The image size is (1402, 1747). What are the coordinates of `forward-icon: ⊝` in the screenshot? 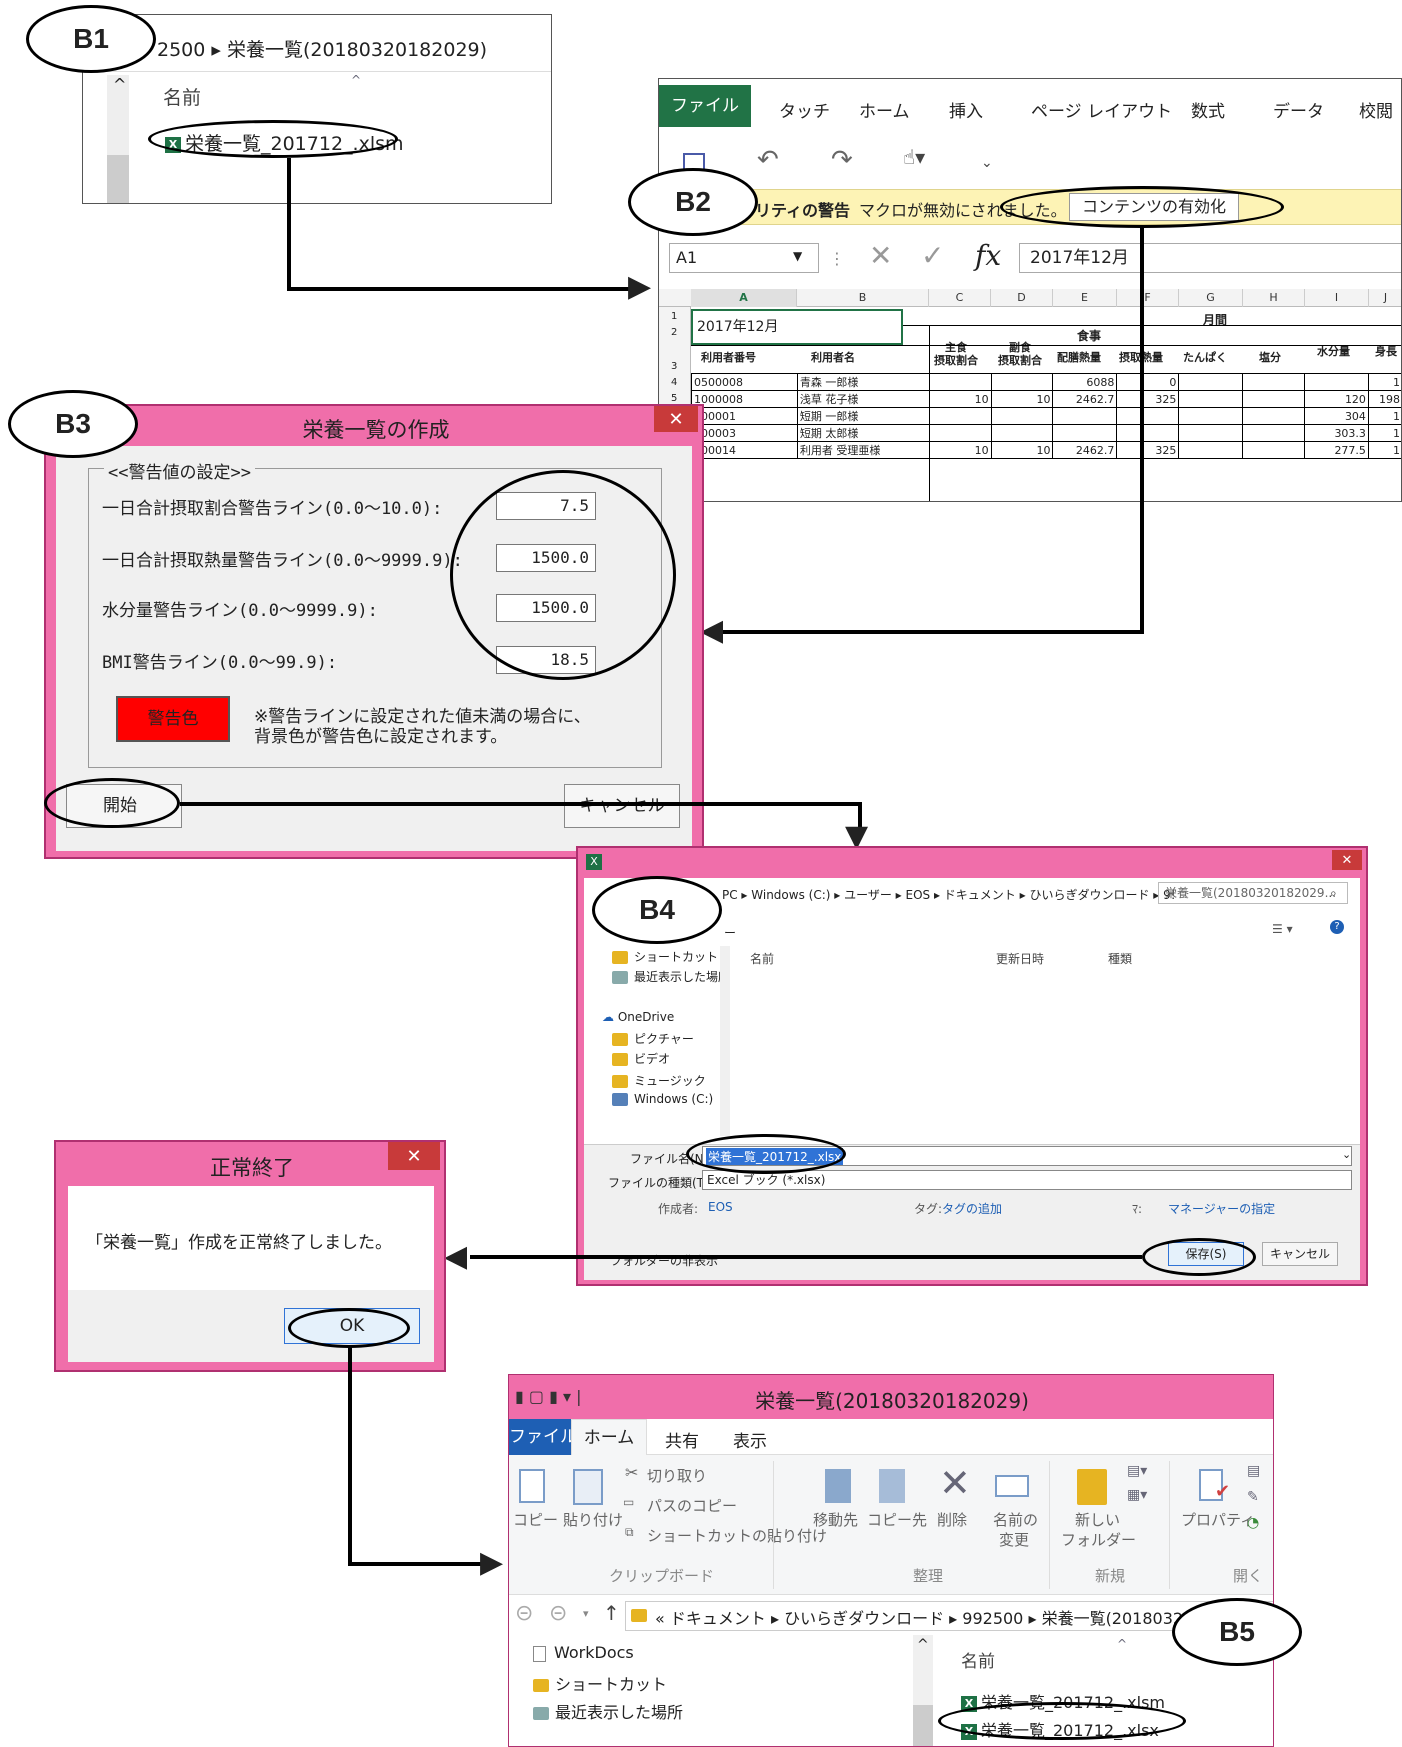 It's located at (558, 1613).